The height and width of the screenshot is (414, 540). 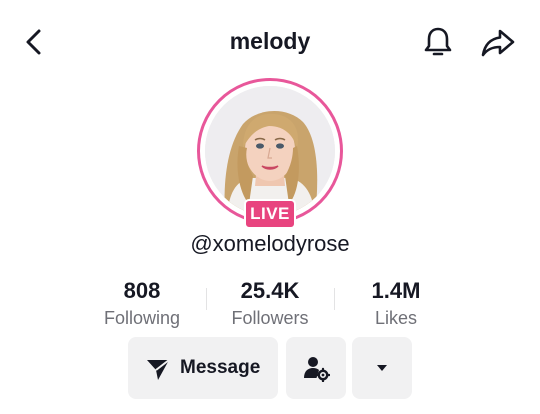 I want to click on notifications-button, so click(x=438, y=42).